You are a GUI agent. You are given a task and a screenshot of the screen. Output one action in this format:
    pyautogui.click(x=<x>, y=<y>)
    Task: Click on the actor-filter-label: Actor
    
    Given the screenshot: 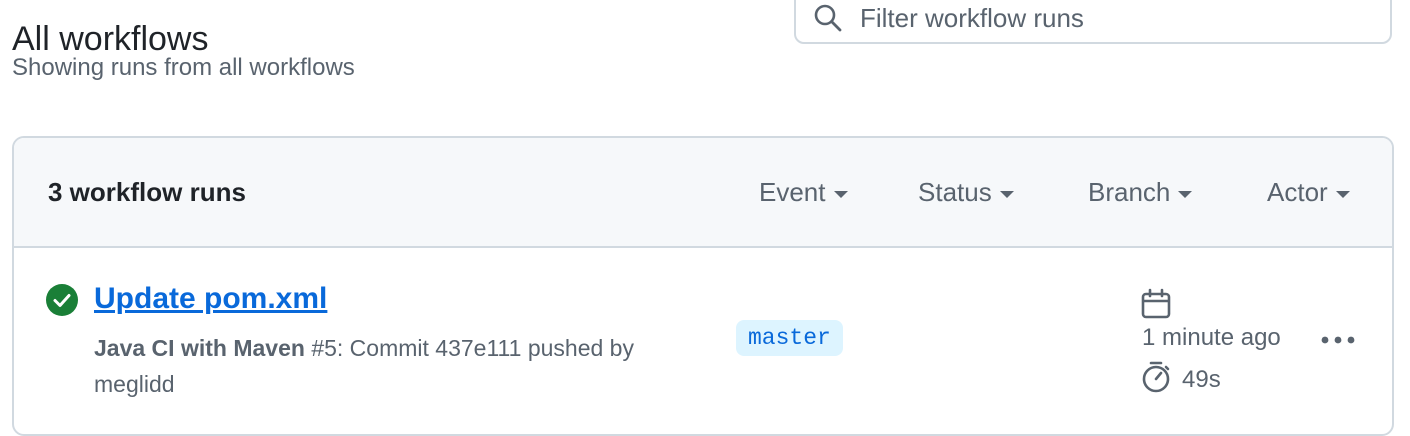 What is the action you would take?
    pyautogui.click(x=1297, y=191)
    